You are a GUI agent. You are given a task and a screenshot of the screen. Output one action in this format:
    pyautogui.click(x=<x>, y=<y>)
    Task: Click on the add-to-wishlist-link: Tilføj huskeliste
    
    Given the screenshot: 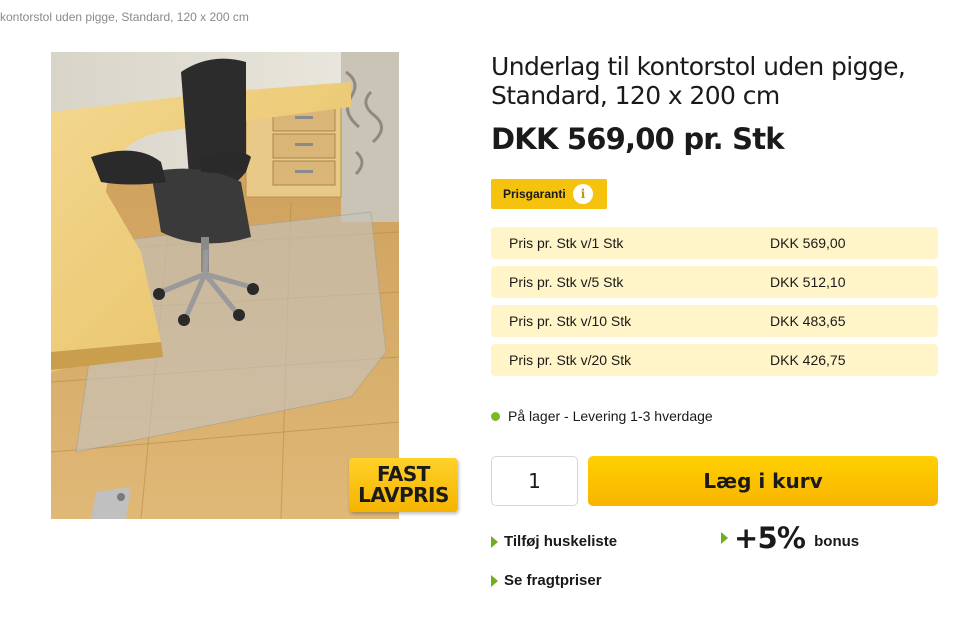 What is the action you would take?
    pyautogui.click(x=554, y=541)
    